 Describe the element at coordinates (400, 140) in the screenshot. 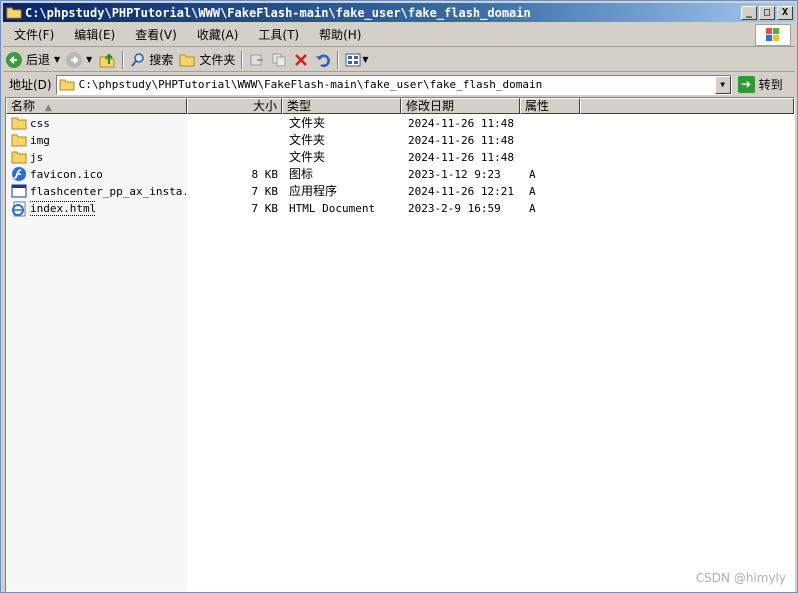

I see `table-row: img 文件夹 2024-11-26 11:48` at that location.